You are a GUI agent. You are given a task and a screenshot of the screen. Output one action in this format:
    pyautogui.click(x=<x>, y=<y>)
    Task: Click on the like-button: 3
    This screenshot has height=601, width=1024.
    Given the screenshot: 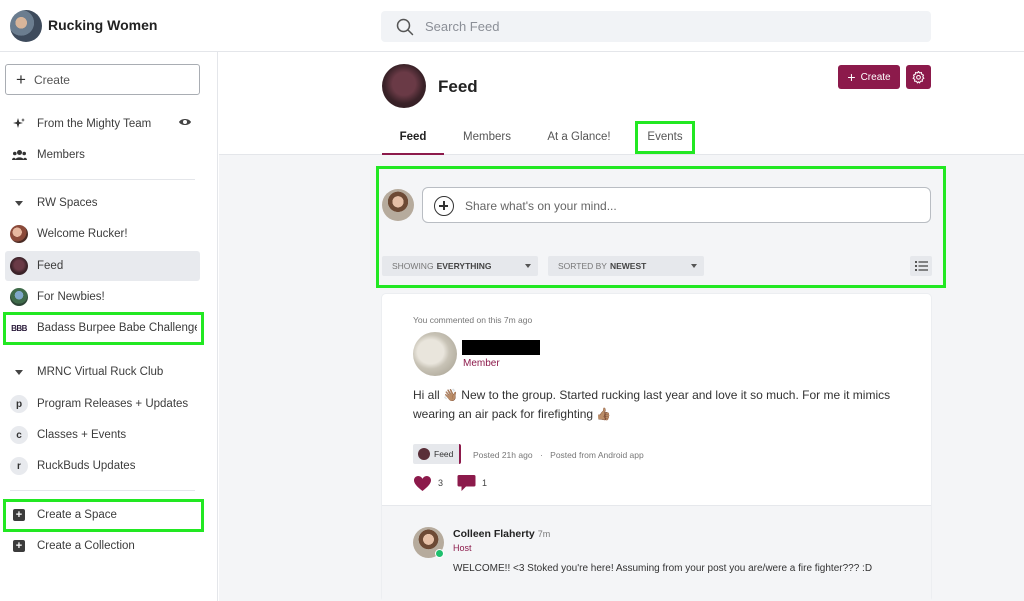 What is the action you would take?
    pyautogui.click(x=428, y=483)
    